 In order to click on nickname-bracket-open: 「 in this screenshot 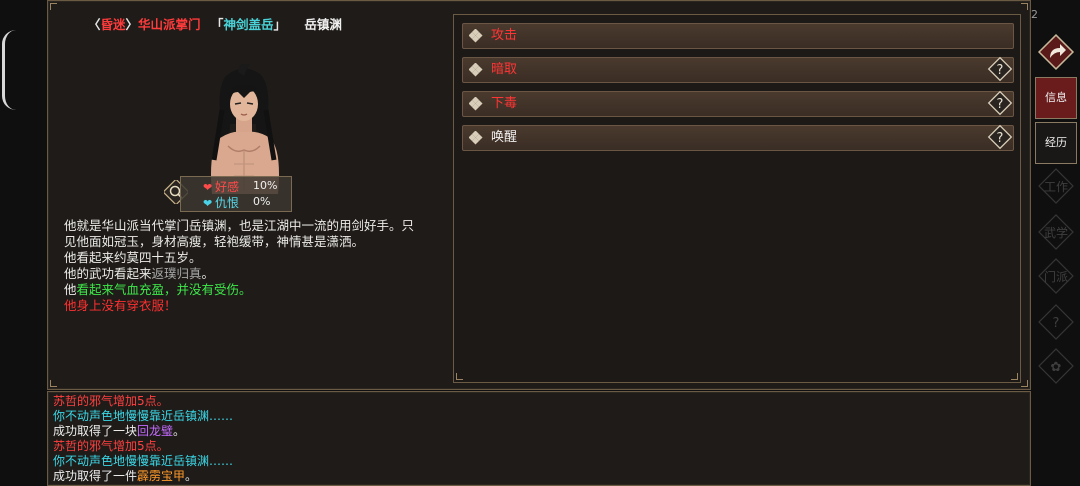, I will do `click(217, 24)`.